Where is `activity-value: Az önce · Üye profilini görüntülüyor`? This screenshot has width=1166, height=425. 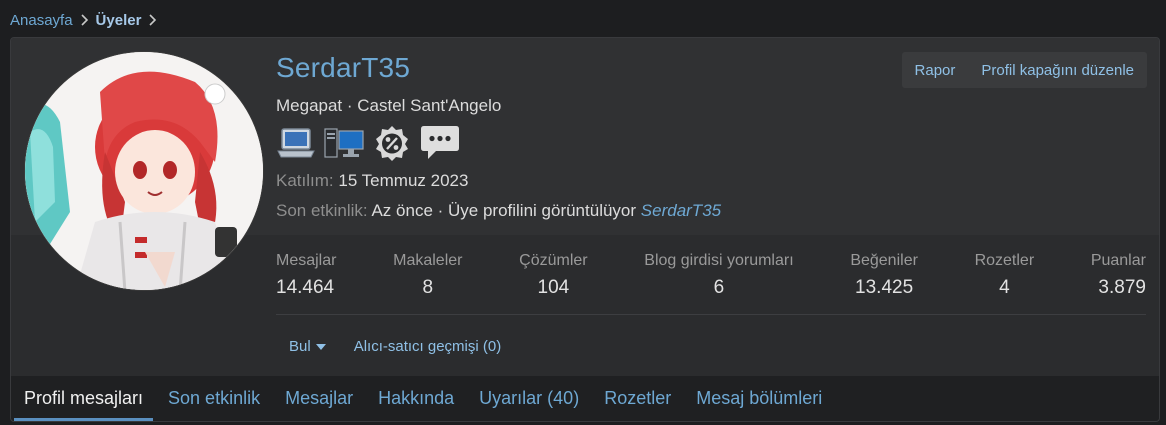
activity-value: Az önce · Üye profilini görüntülüyor is located at coordinates (504, 210).